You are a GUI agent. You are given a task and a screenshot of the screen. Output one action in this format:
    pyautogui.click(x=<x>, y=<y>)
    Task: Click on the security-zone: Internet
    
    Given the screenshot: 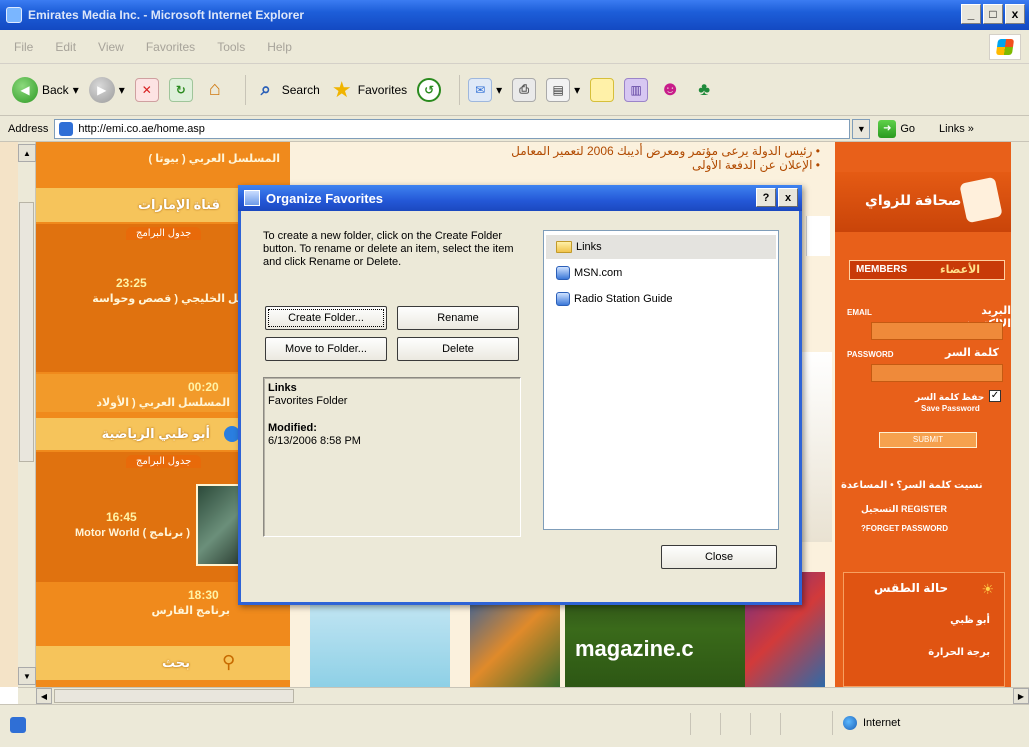 What is the action you would take?
    pyautogui.click(x=927, y=723)
    